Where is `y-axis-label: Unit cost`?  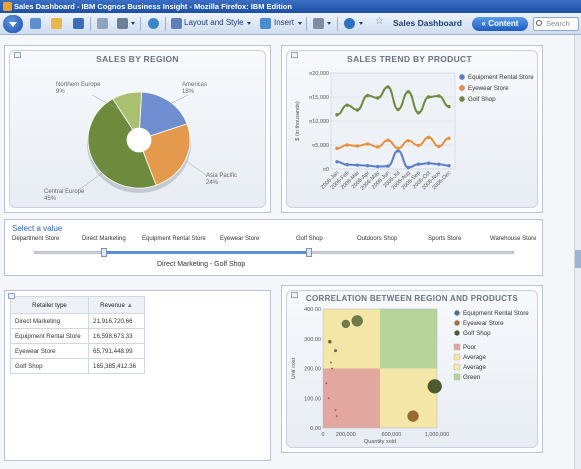
y-axis-label: Unit cost is located at coordinates (294, 368).